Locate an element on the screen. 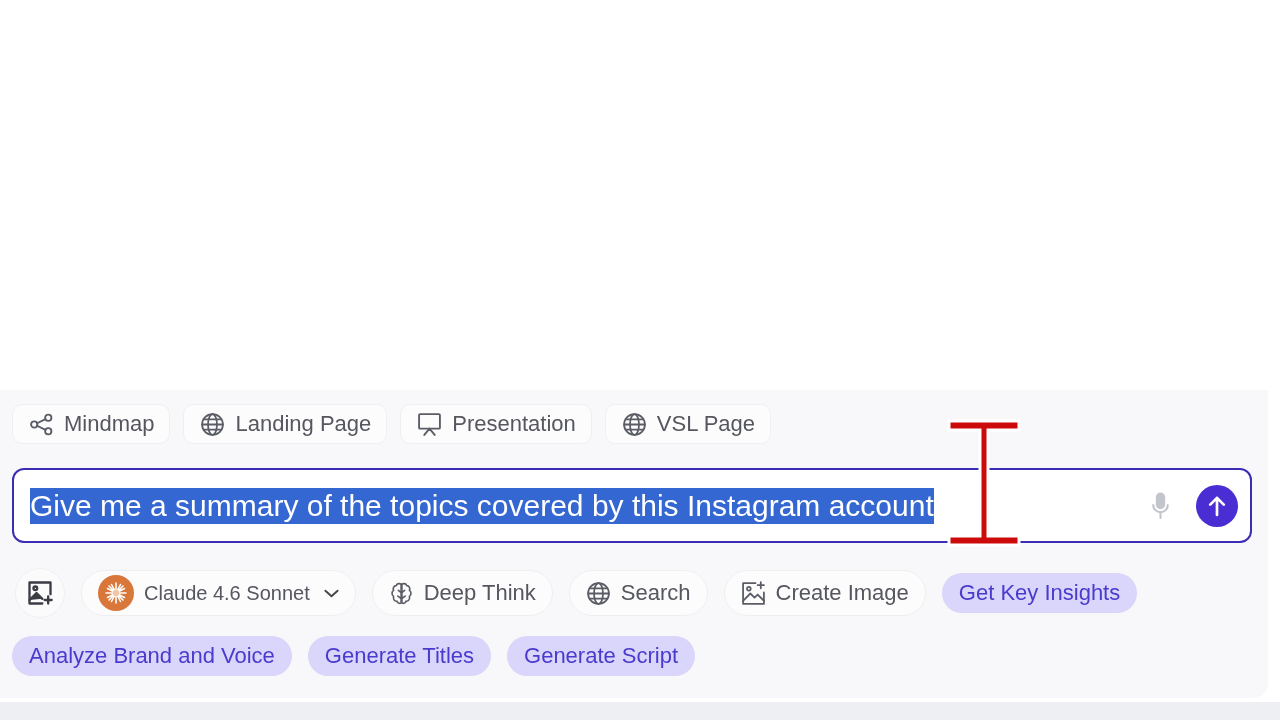 The height and width of the screenshot is (720, 1280). tool-chip-button: Landing Page is located at coordinates (285, 424).